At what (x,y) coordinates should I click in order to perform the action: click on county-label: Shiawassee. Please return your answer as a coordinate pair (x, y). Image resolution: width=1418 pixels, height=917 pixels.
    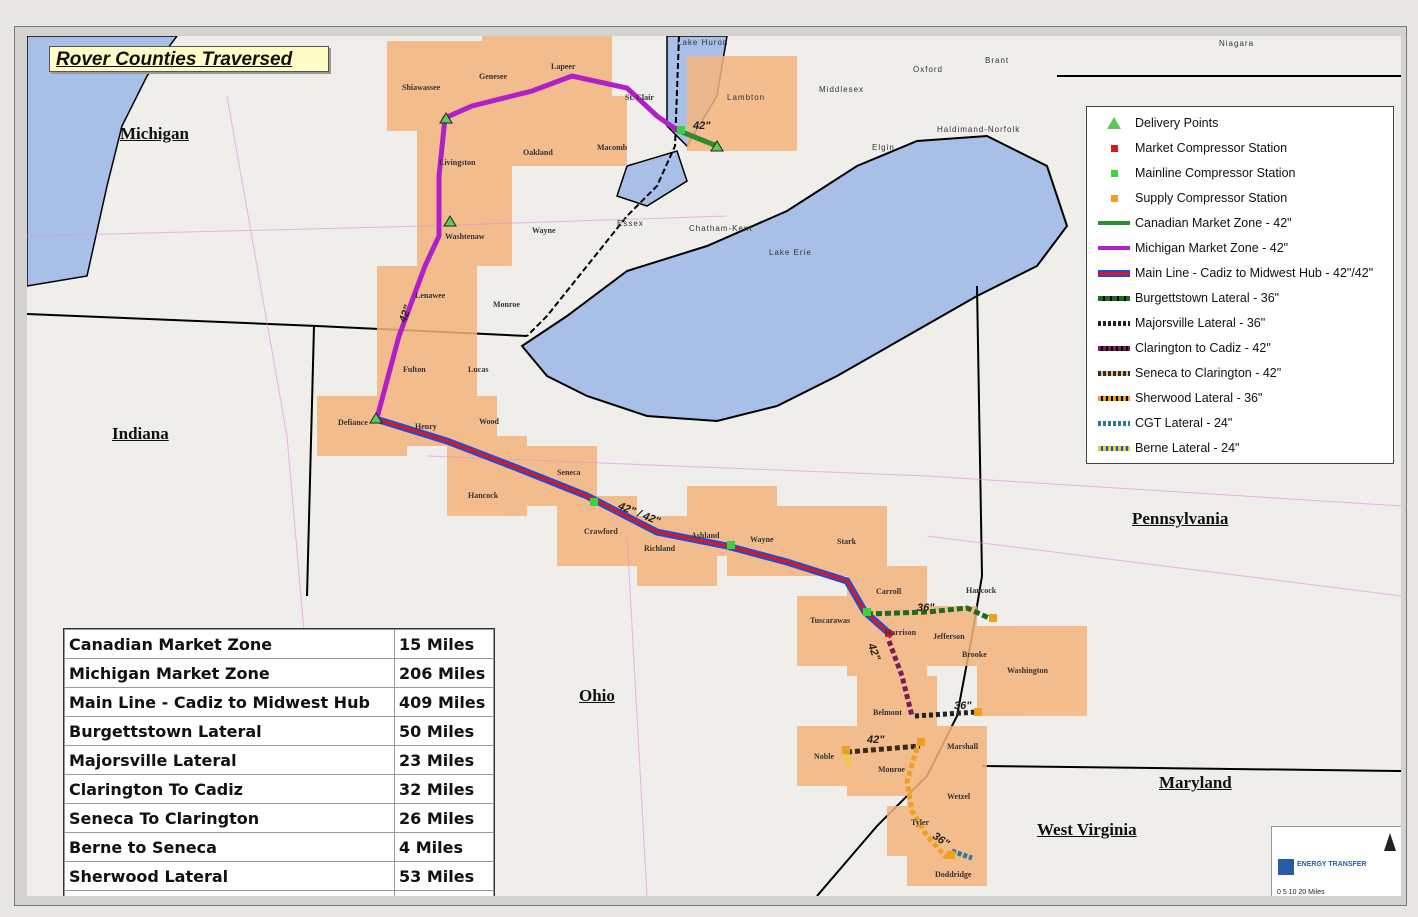
    Looking at the image, I should click on (421, 87).